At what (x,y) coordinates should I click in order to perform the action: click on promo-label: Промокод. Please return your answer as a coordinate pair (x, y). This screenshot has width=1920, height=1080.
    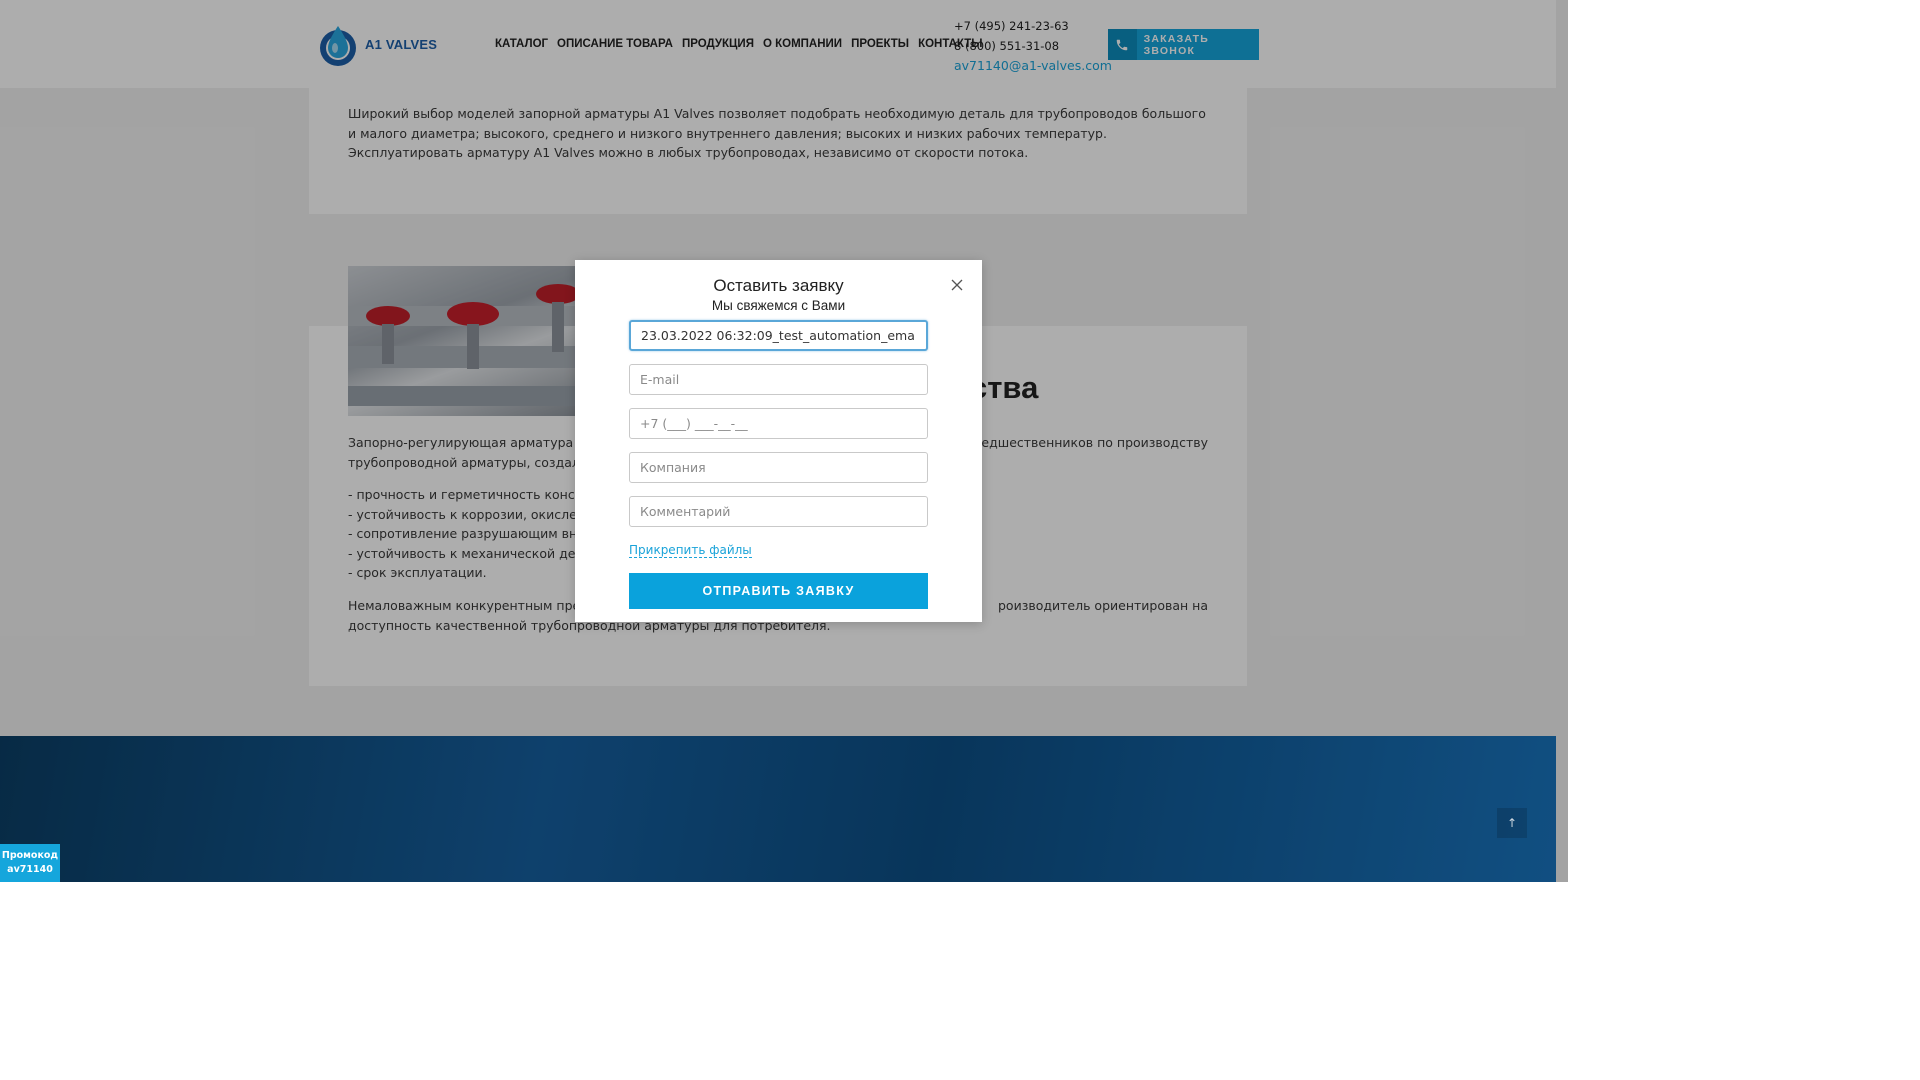
    Looking at the image, I should click on (30, 855).